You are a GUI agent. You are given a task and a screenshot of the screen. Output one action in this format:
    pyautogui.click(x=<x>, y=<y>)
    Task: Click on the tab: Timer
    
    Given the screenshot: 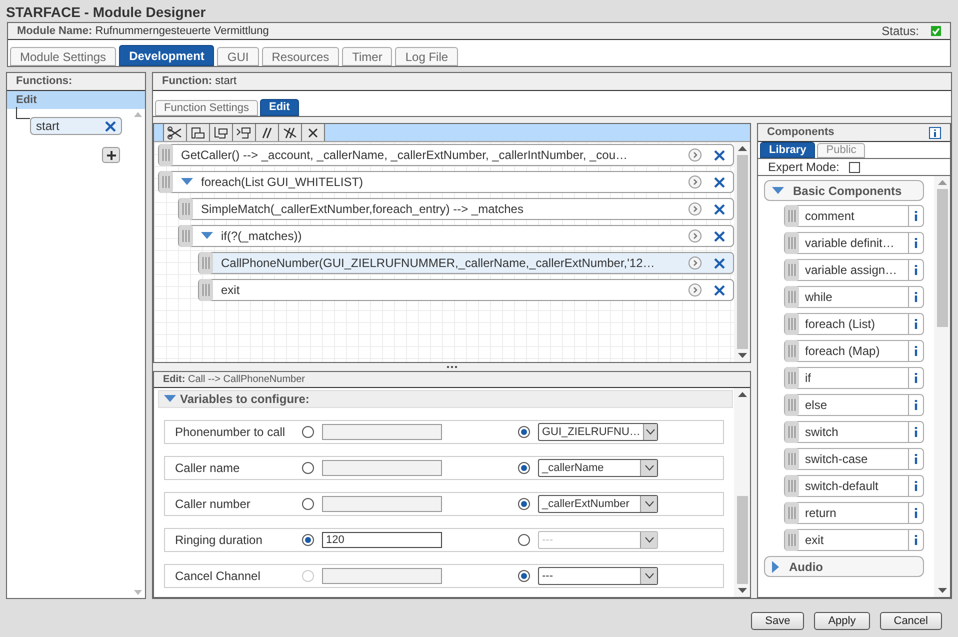 What is the action you would take?
    pyautogui.click(x=367, y=56)
    